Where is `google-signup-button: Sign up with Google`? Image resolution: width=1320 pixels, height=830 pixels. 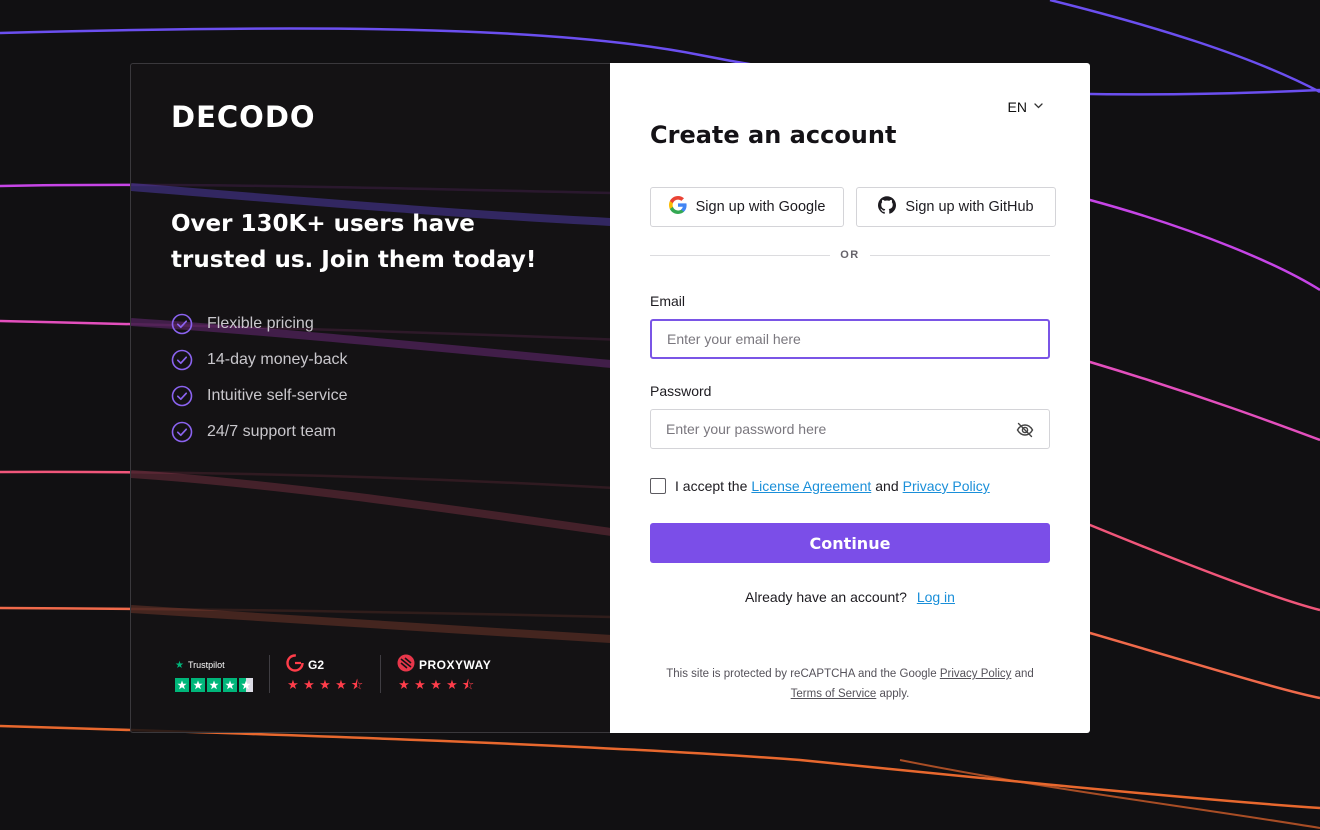
google-signup-button: Sign up with Google is located at coordinates (747, 207).